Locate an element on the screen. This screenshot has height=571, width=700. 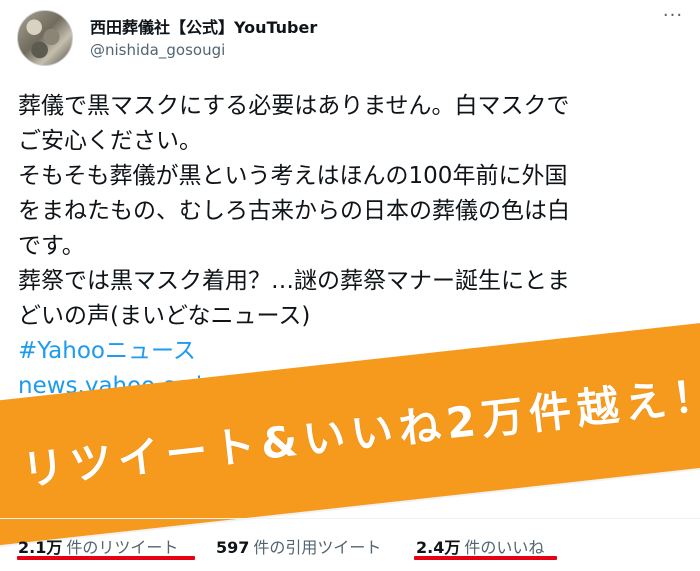
quote-count-number: 597 is located at coordinates (233, 547).